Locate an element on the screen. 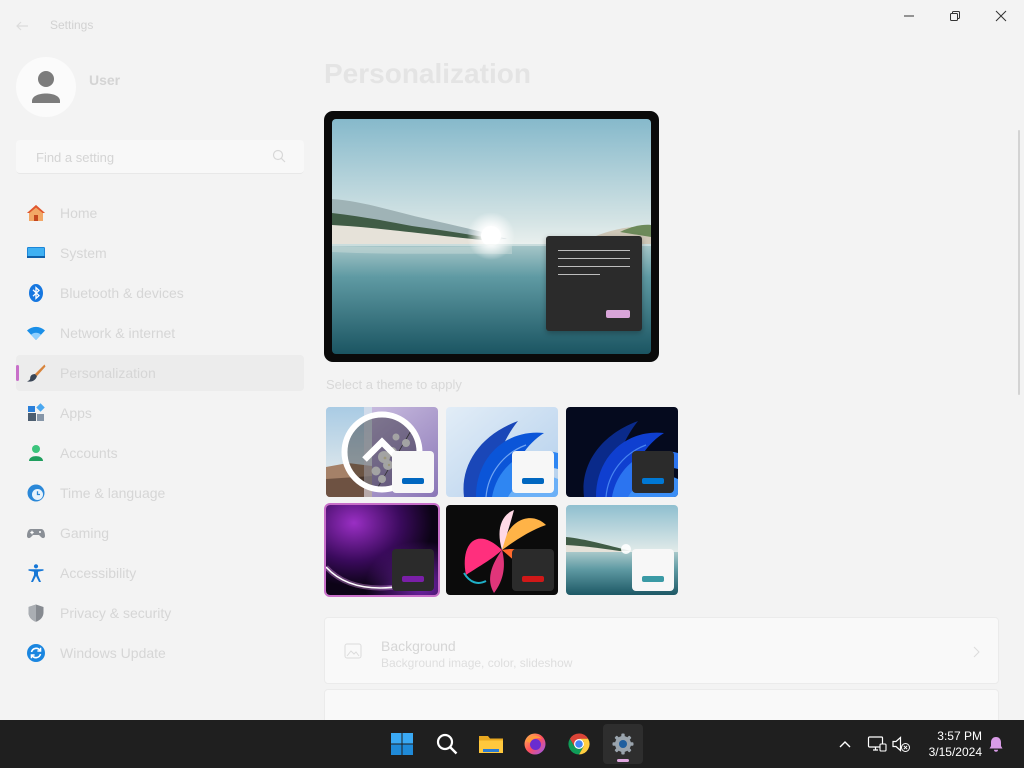 This screenshot has width=1024, height=768. search-box is located at coordinates (160, 157).